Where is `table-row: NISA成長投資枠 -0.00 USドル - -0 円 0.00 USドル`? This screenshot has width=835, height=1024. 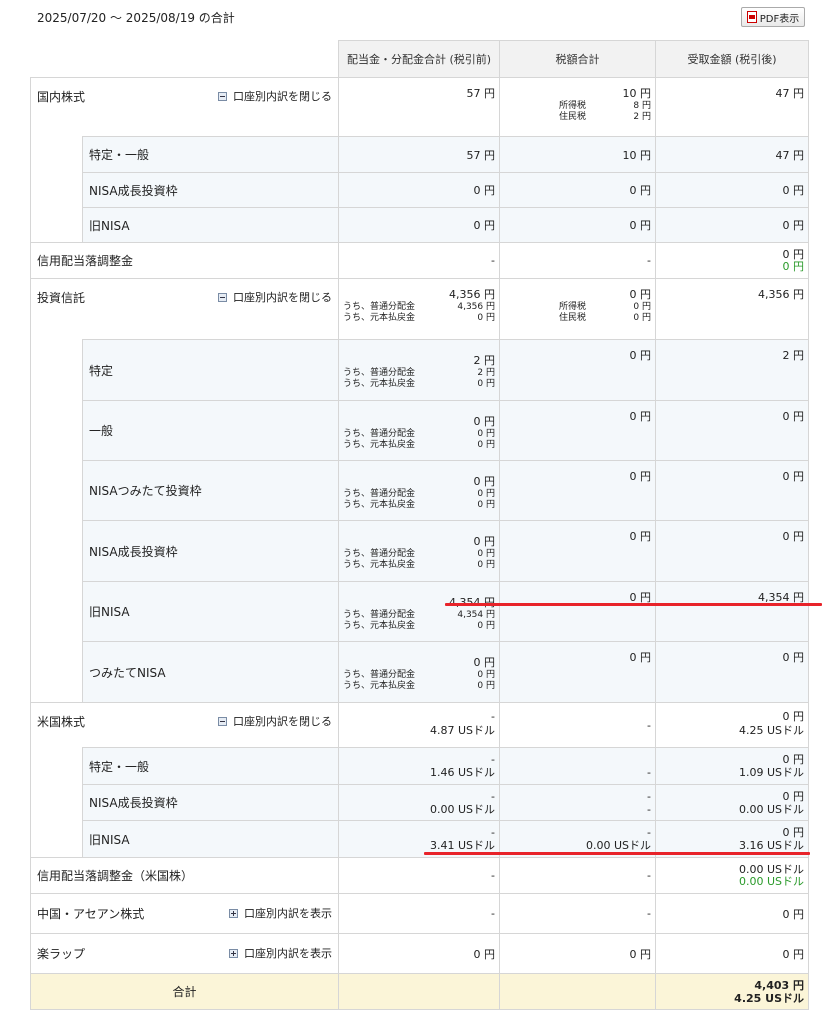
table-row: NISA成長投資枠 -0.00 USドル - -0 円 0.00 USドル is located at coordinates (419, 802).